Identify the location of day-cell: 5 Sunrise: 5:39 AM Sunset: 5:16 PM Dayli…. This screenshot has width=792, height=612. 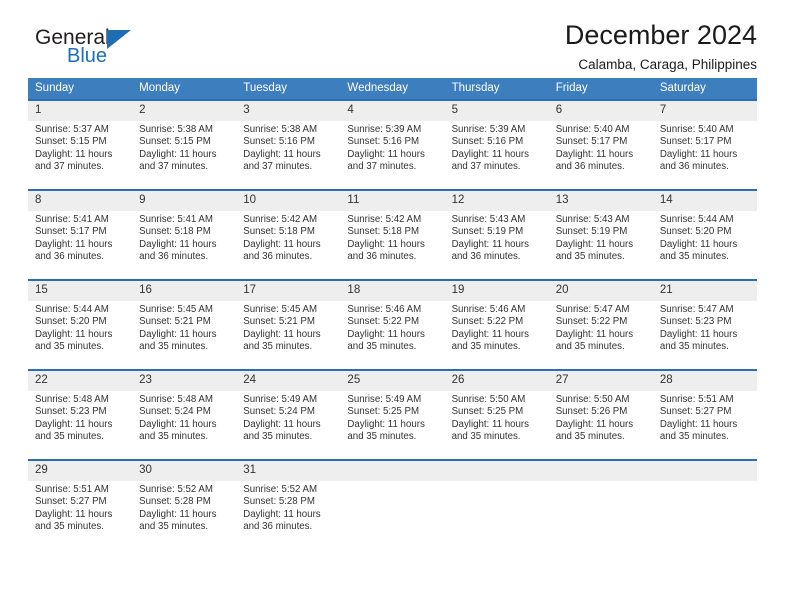
(496, 144).